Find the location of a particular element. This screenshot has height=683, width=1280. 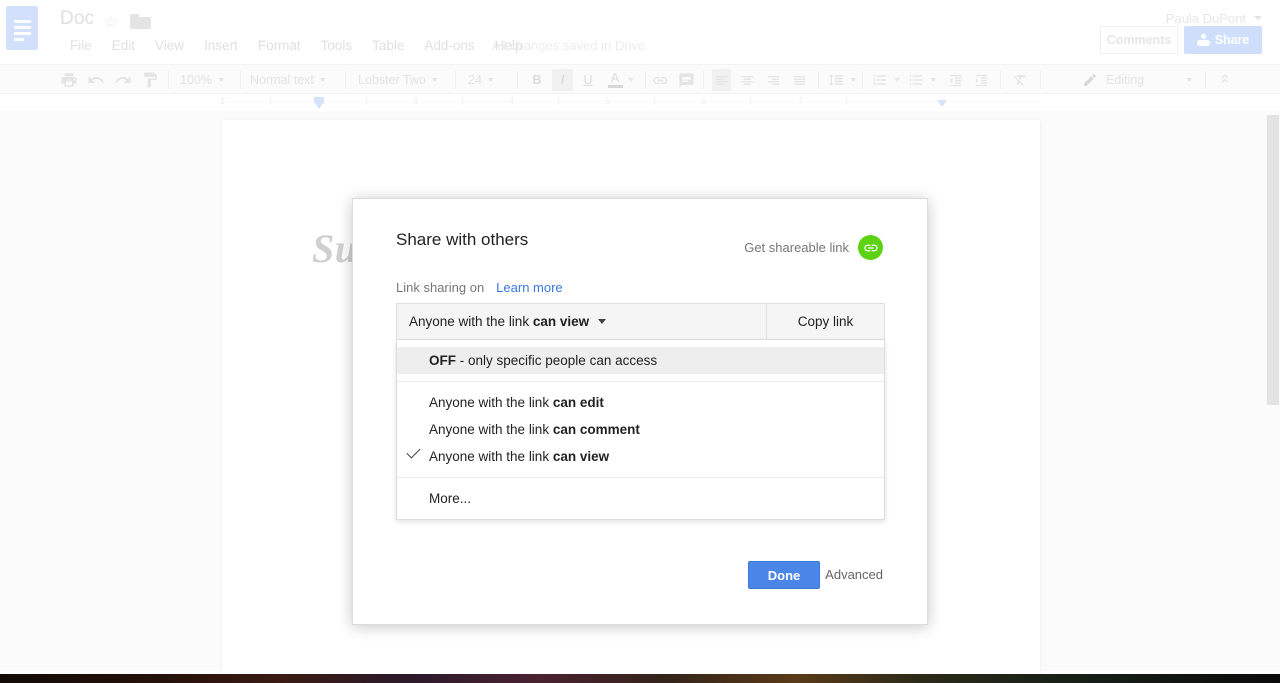

vertical-scrollbar is located at coordinates (1272, 391).